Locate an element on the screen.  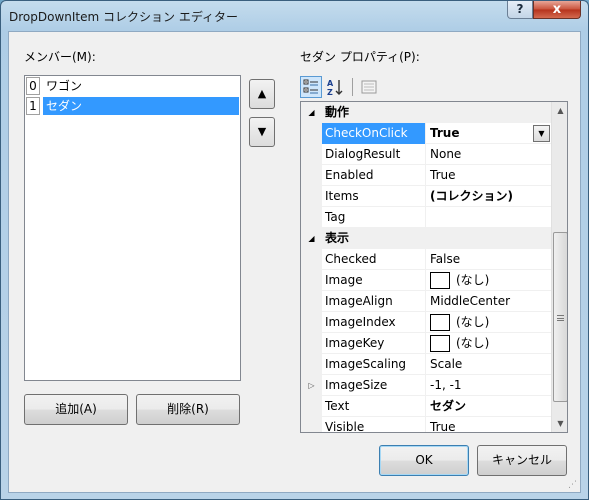
property-row: Items (コレクション) is located at coordinates (426, 196).